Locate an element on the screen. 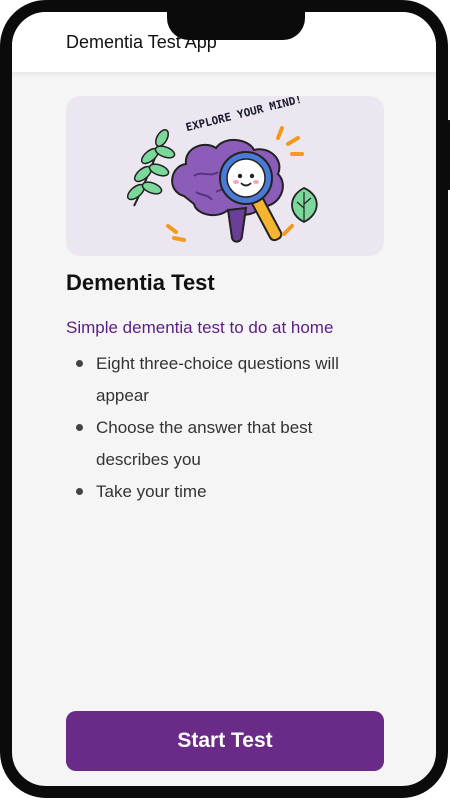 This screenshot has height=800, width=450. volume-down-button is located at coordinates (2, 215).